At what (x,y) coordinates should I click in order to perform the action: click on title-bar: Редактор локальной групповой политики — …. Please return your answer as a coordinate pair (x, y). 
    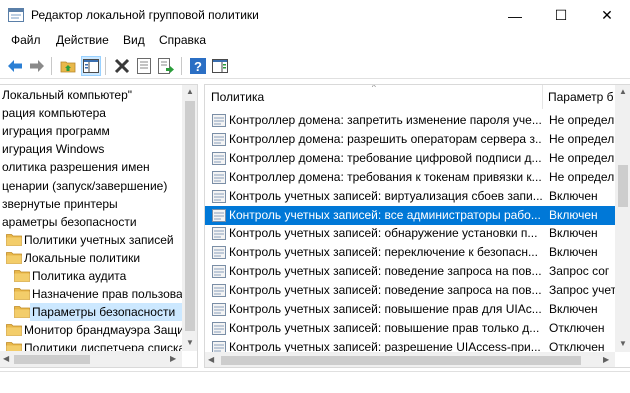
    Looking at the image, I should click on (315, 15).